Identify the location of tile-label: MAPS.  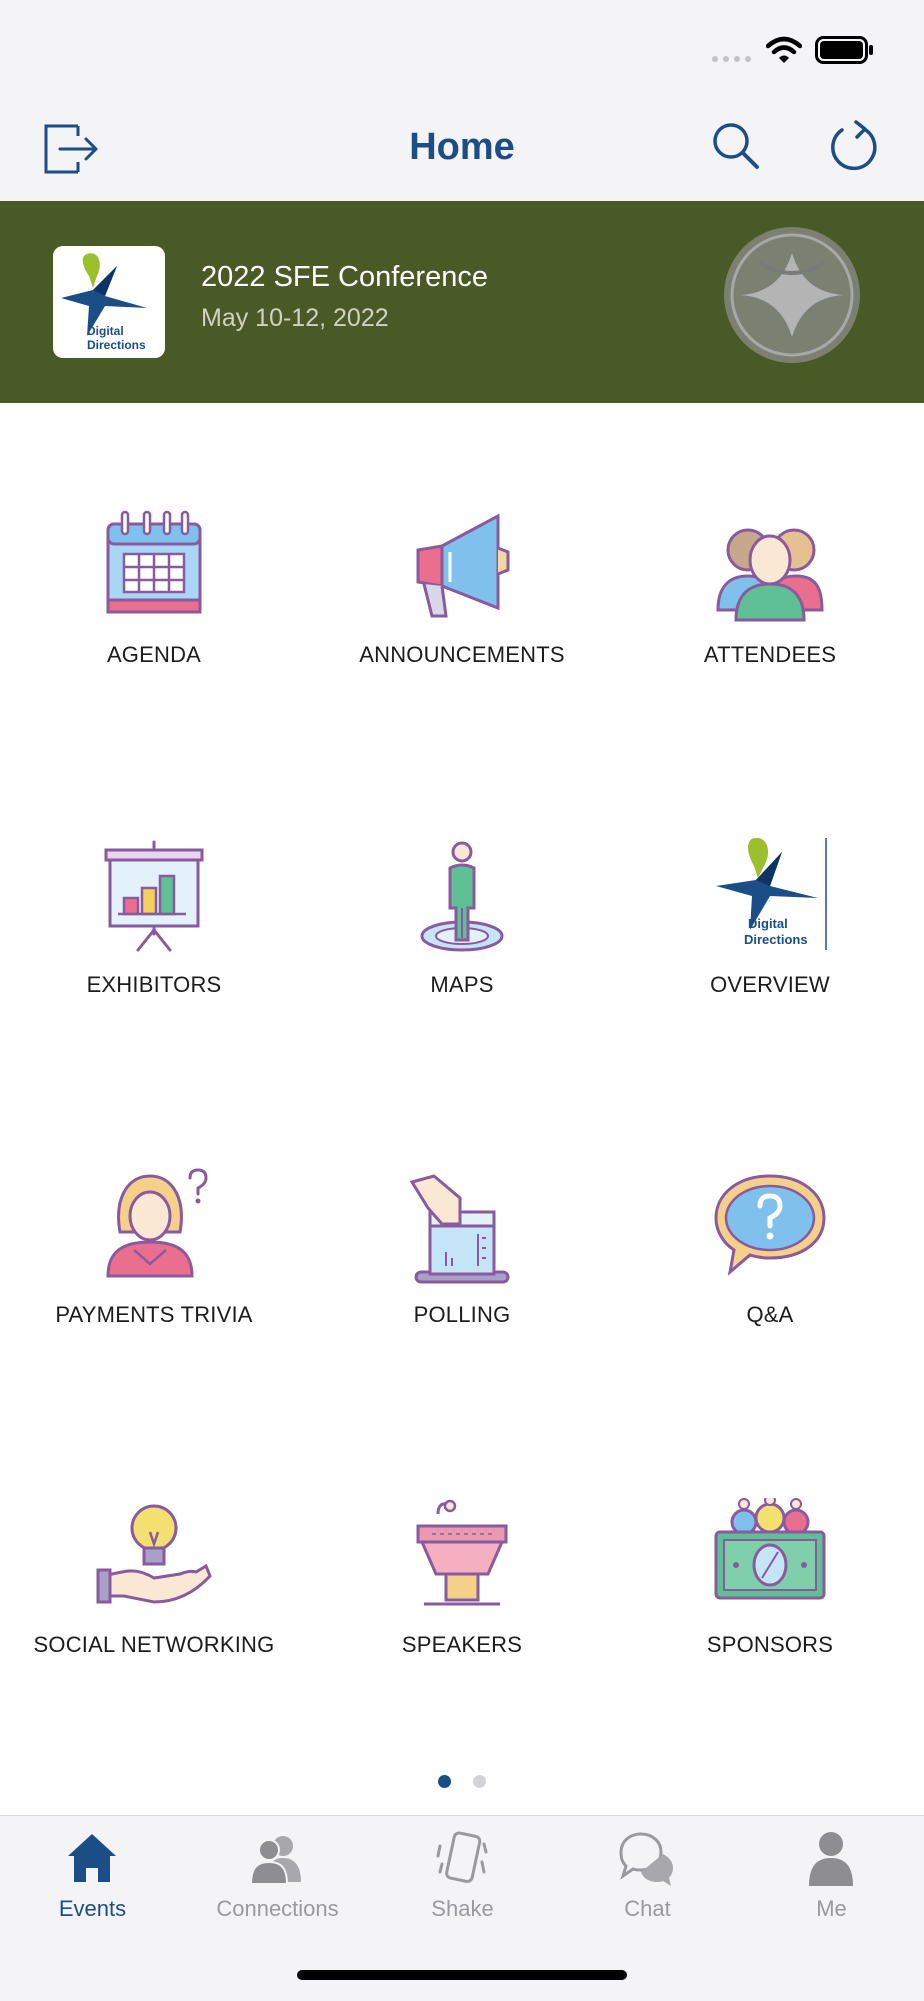
(462, 984).